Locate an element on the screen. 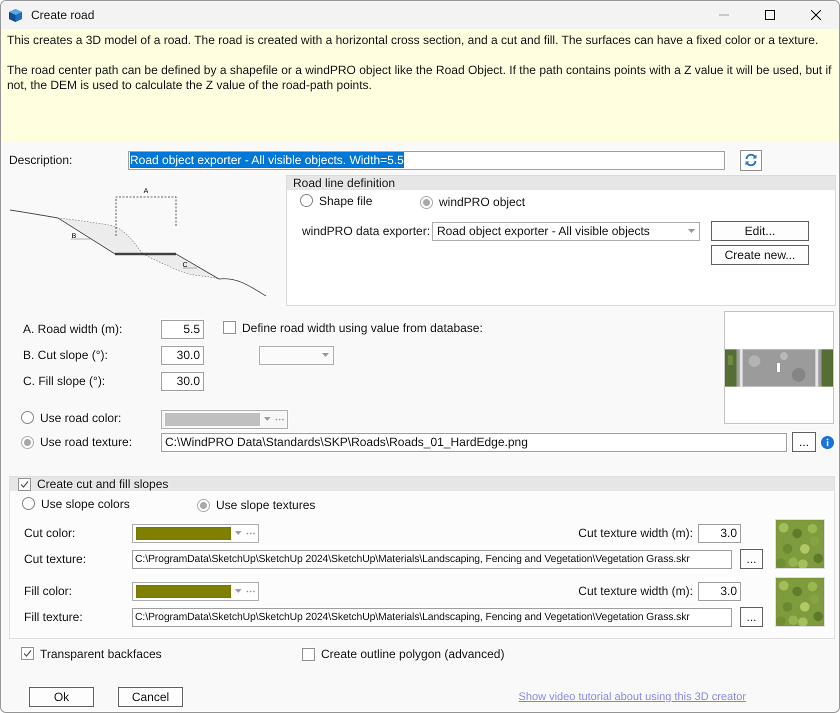 This screenshot has width=840, height=713. texture-path-field: C:\WindPRO Data\Standards\SKP\Roads\Roads_01_HardEdge.png is located at coordinates (474, 442).